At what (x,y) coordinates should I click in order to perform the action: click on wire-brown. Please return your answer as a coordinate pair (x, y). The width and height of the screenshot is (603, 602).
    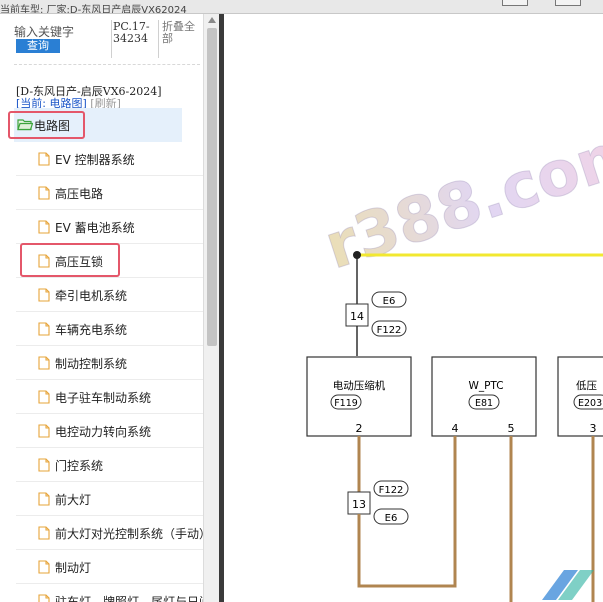
    Looking at the image, I should click on (407, 512).